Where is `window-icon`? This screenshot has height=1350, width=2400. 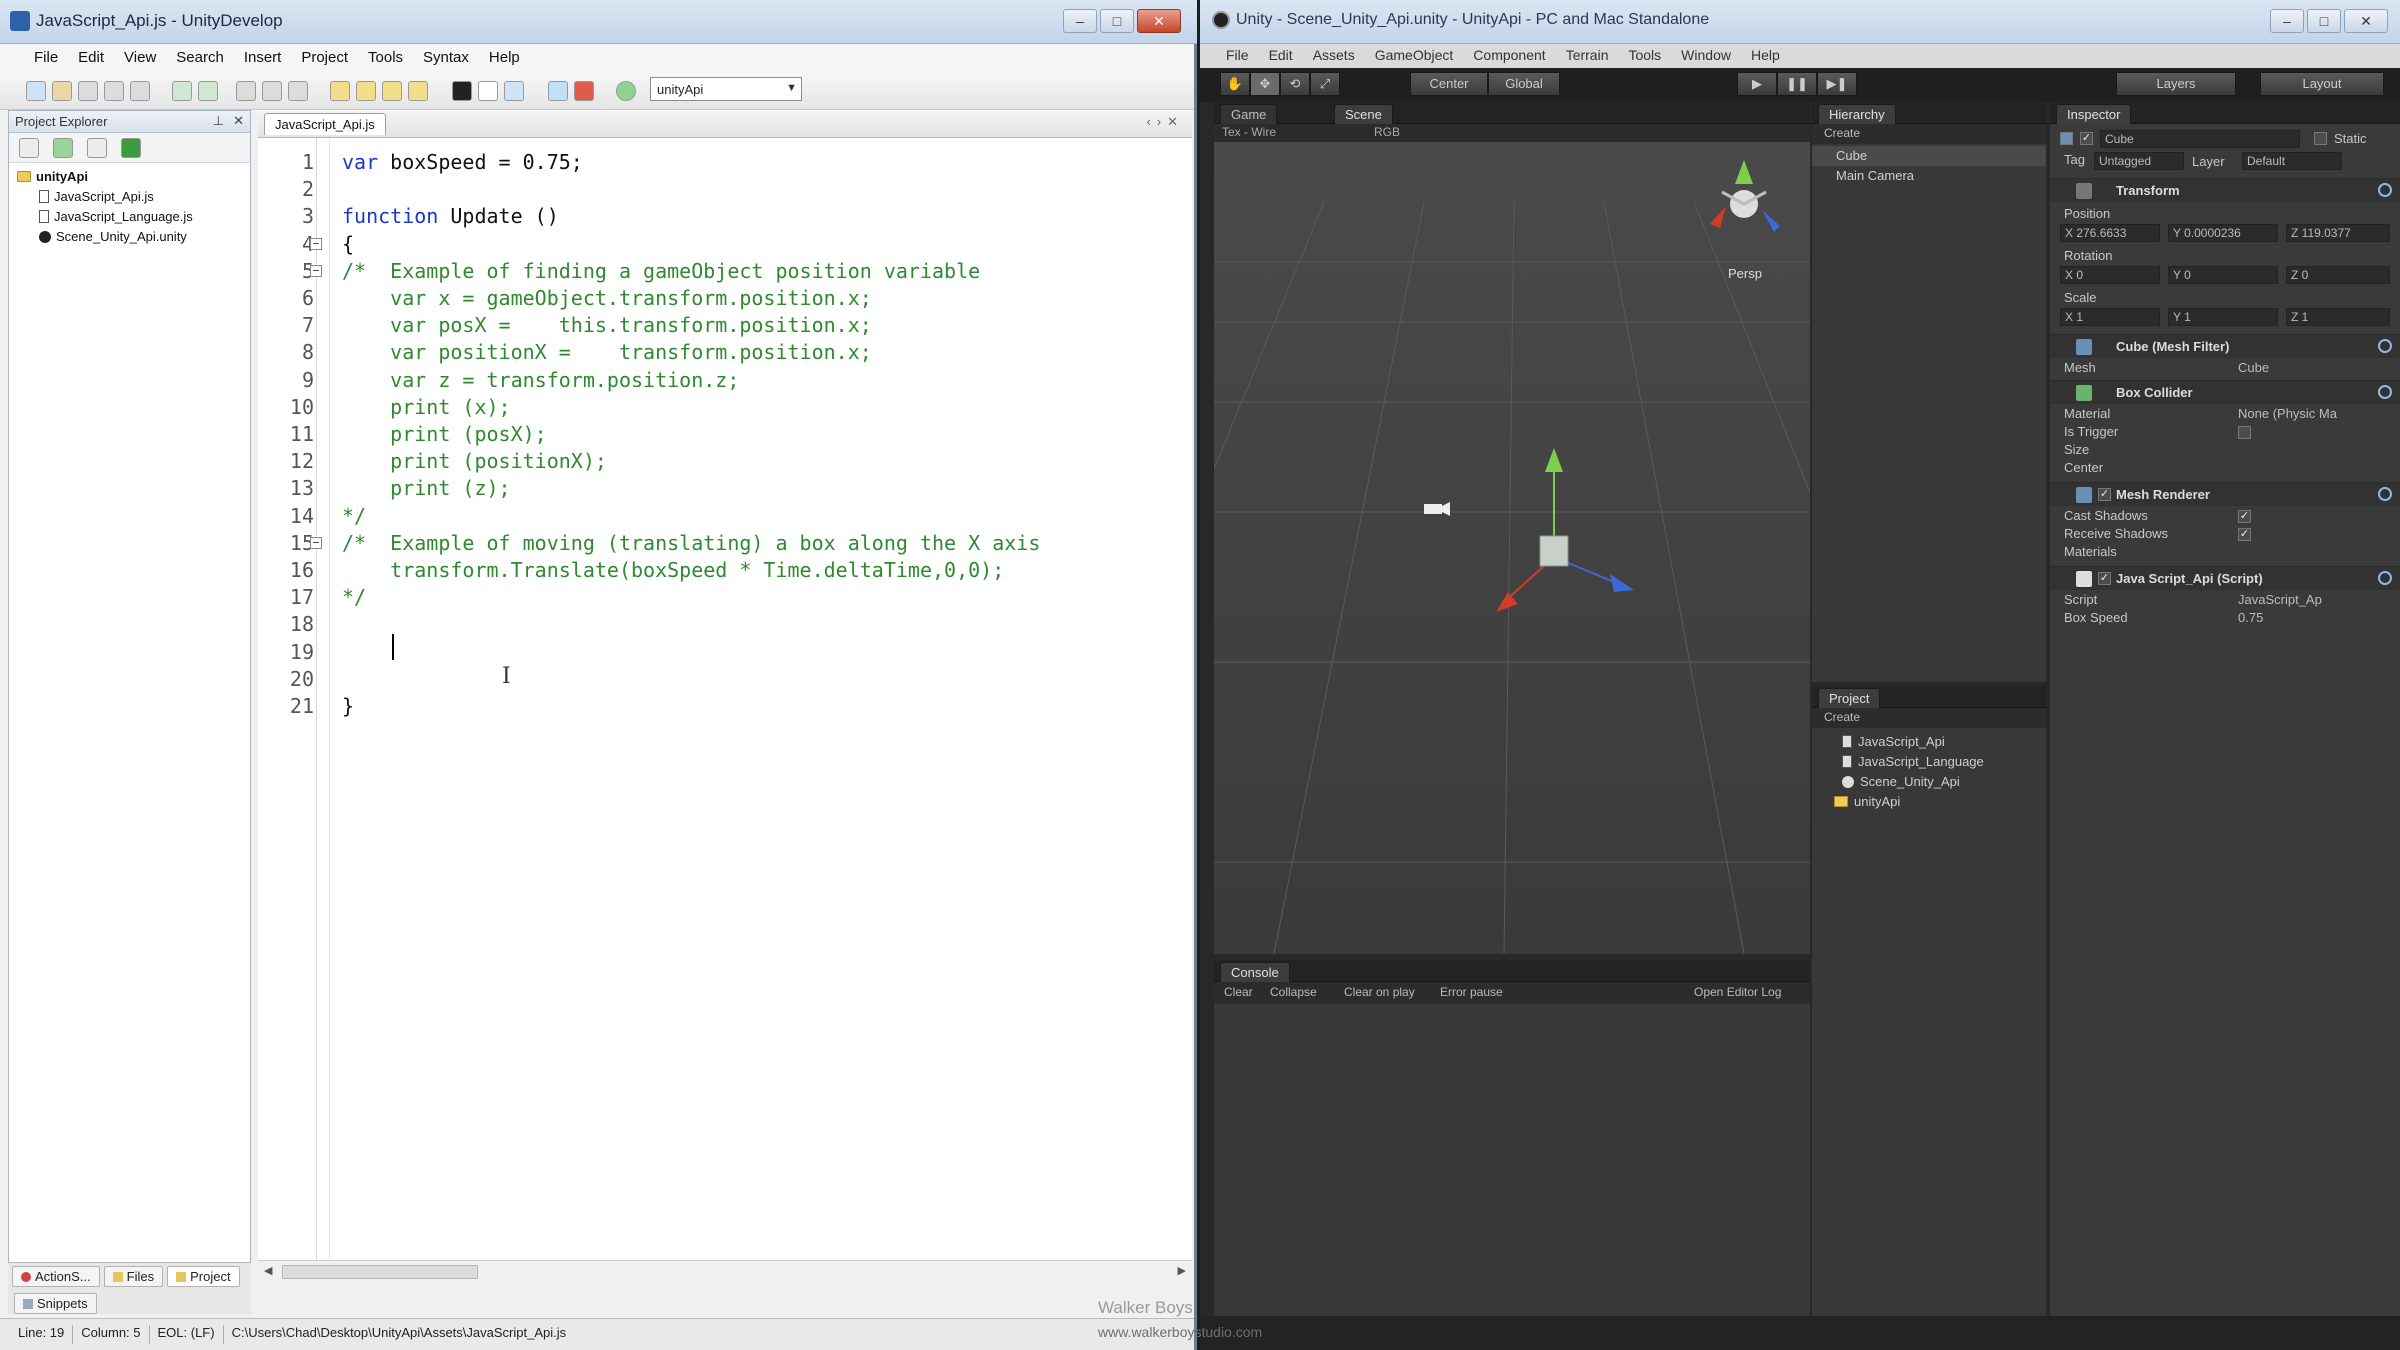
window-icon is located at coordinates (514, 91).